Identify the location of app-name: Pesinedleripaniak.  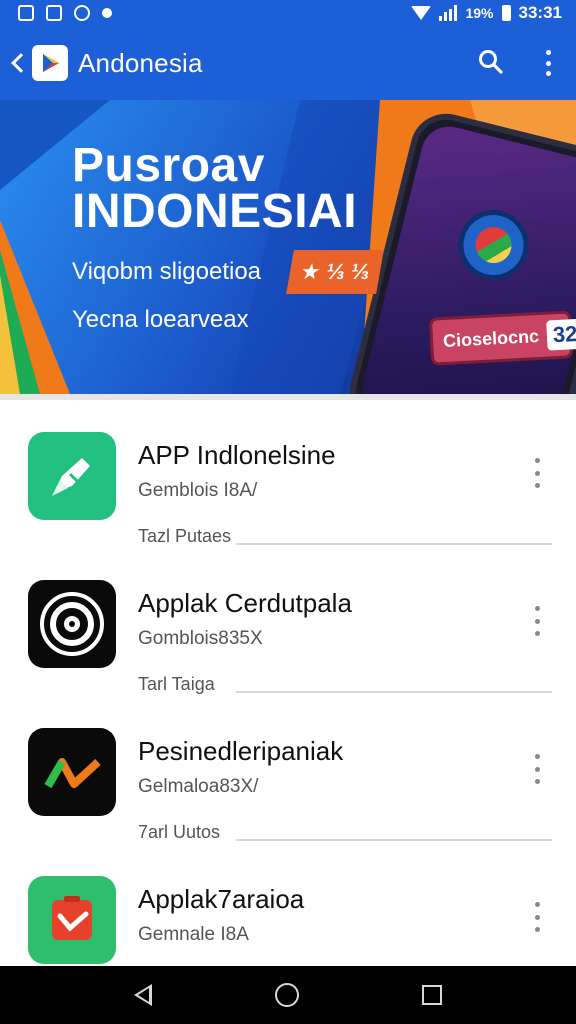
(241, 751).